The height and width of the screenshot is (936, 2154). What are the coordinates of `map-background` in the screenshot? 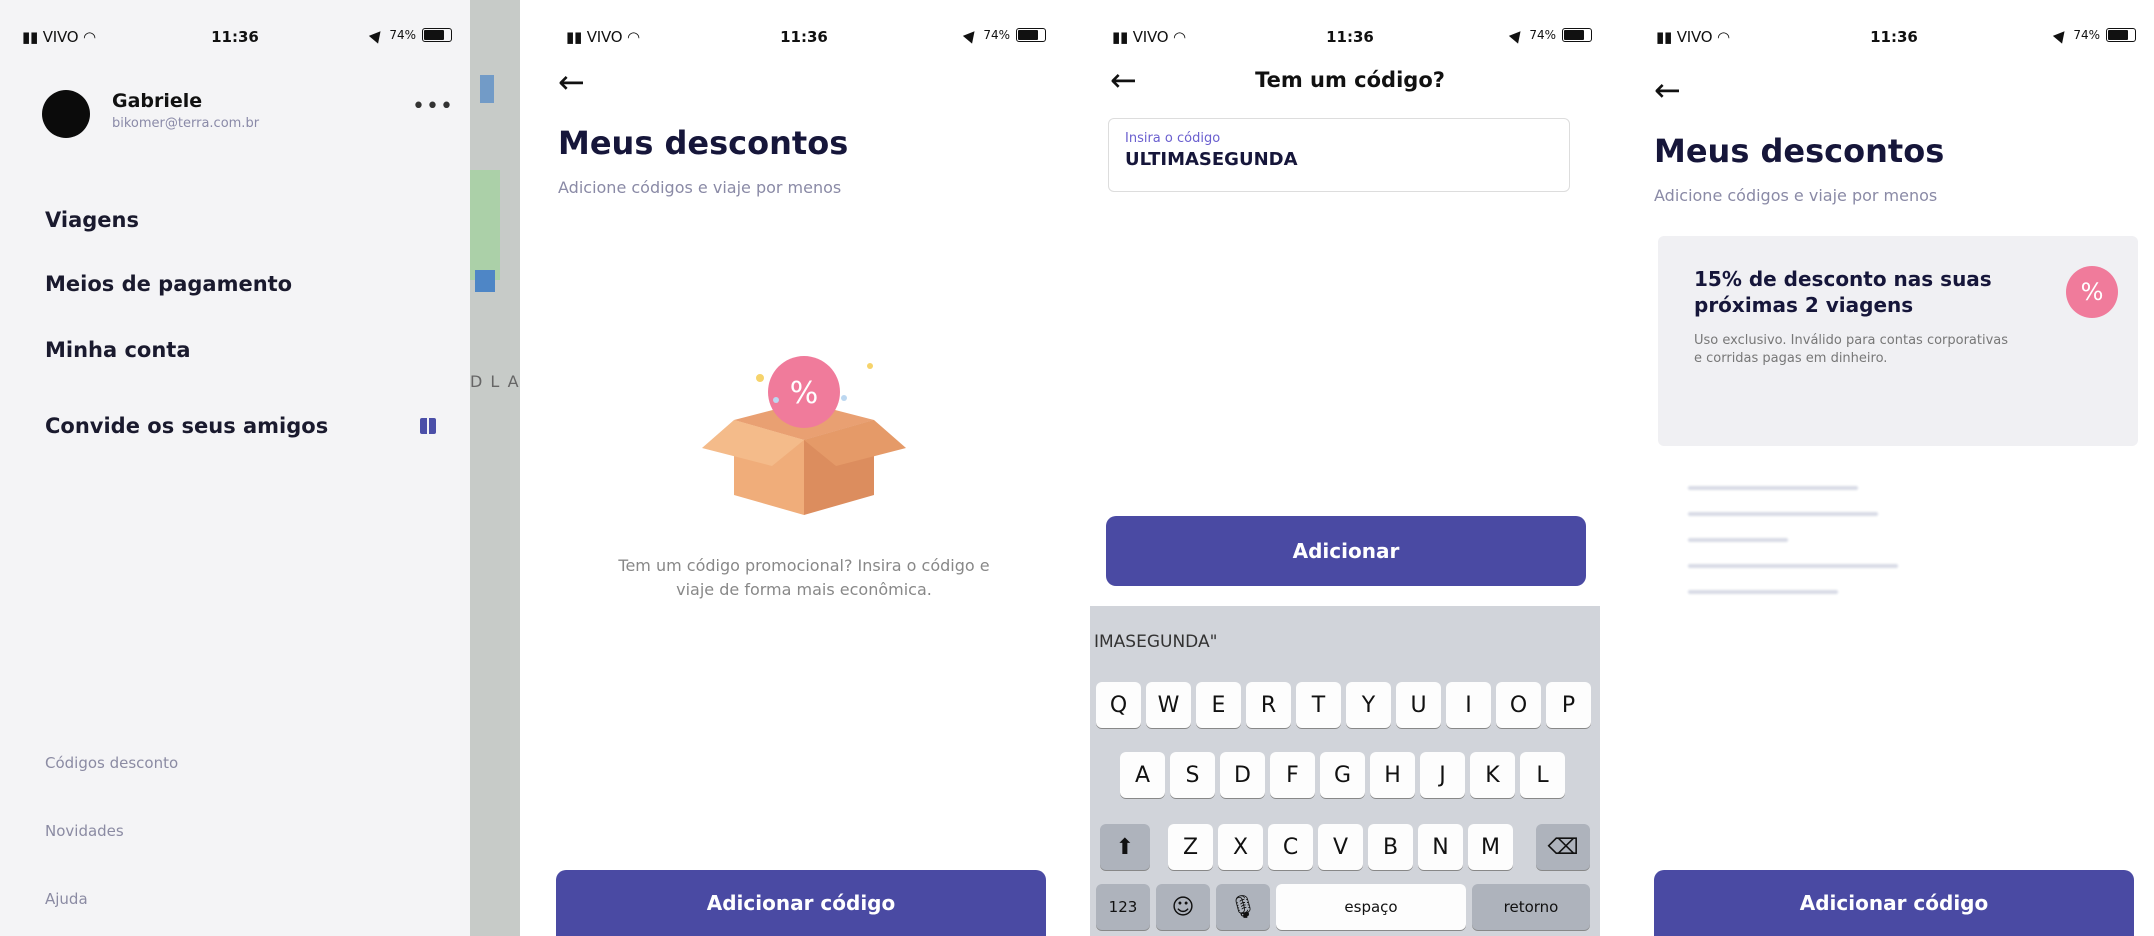 It's located at (495, 468).